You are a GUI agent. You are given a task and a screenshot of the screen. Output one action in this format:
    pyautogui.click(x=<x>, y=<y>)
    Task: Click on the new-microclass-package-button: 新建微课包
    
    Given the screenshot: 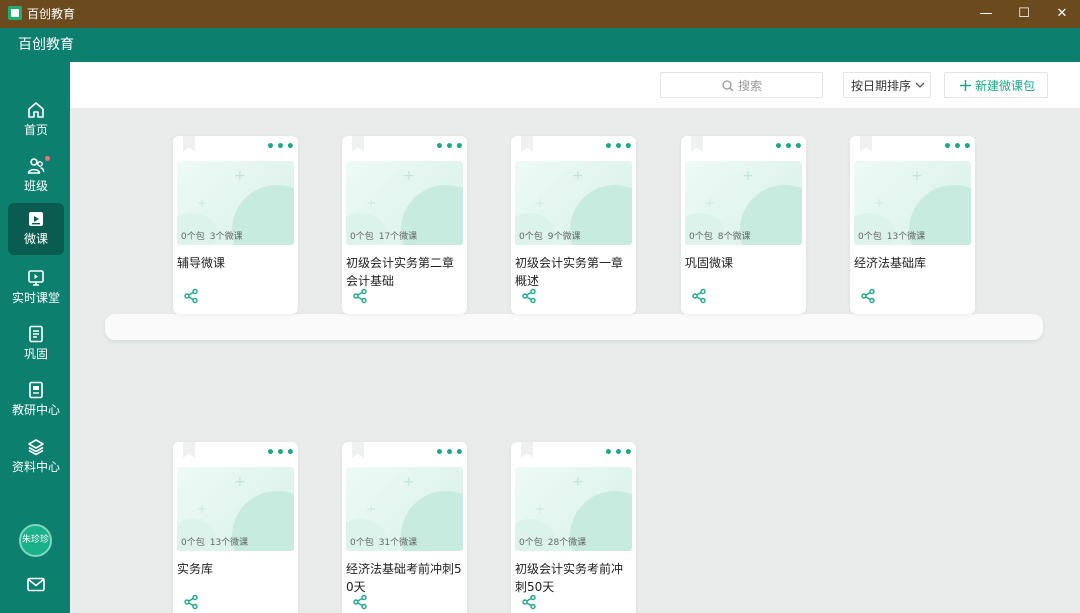 What is the action you would take?
    pyautogui.click(x=996, y=85)
    